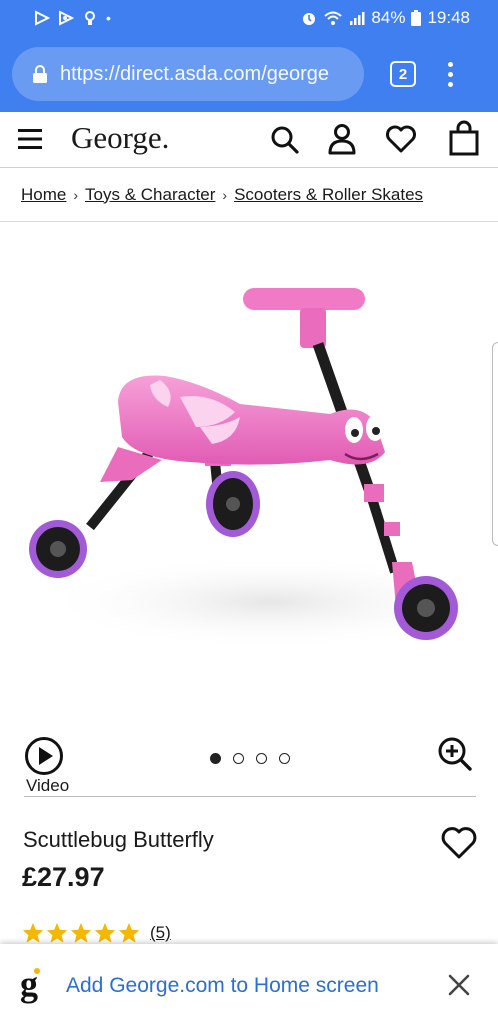 Image resolution: width=498 pixels, height=1024 pixels. What do you see at coordinates (448, 17) in the screenshot?
I see `clock: 19:48` at bounding box center [448, 17].